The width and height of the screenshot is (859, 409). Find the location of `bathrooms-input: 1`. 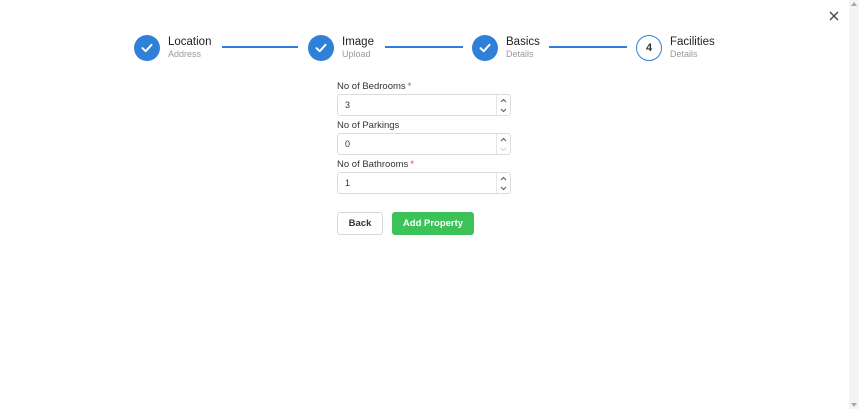

bathrooms-input: 1 is located at coordinates (424, 183).